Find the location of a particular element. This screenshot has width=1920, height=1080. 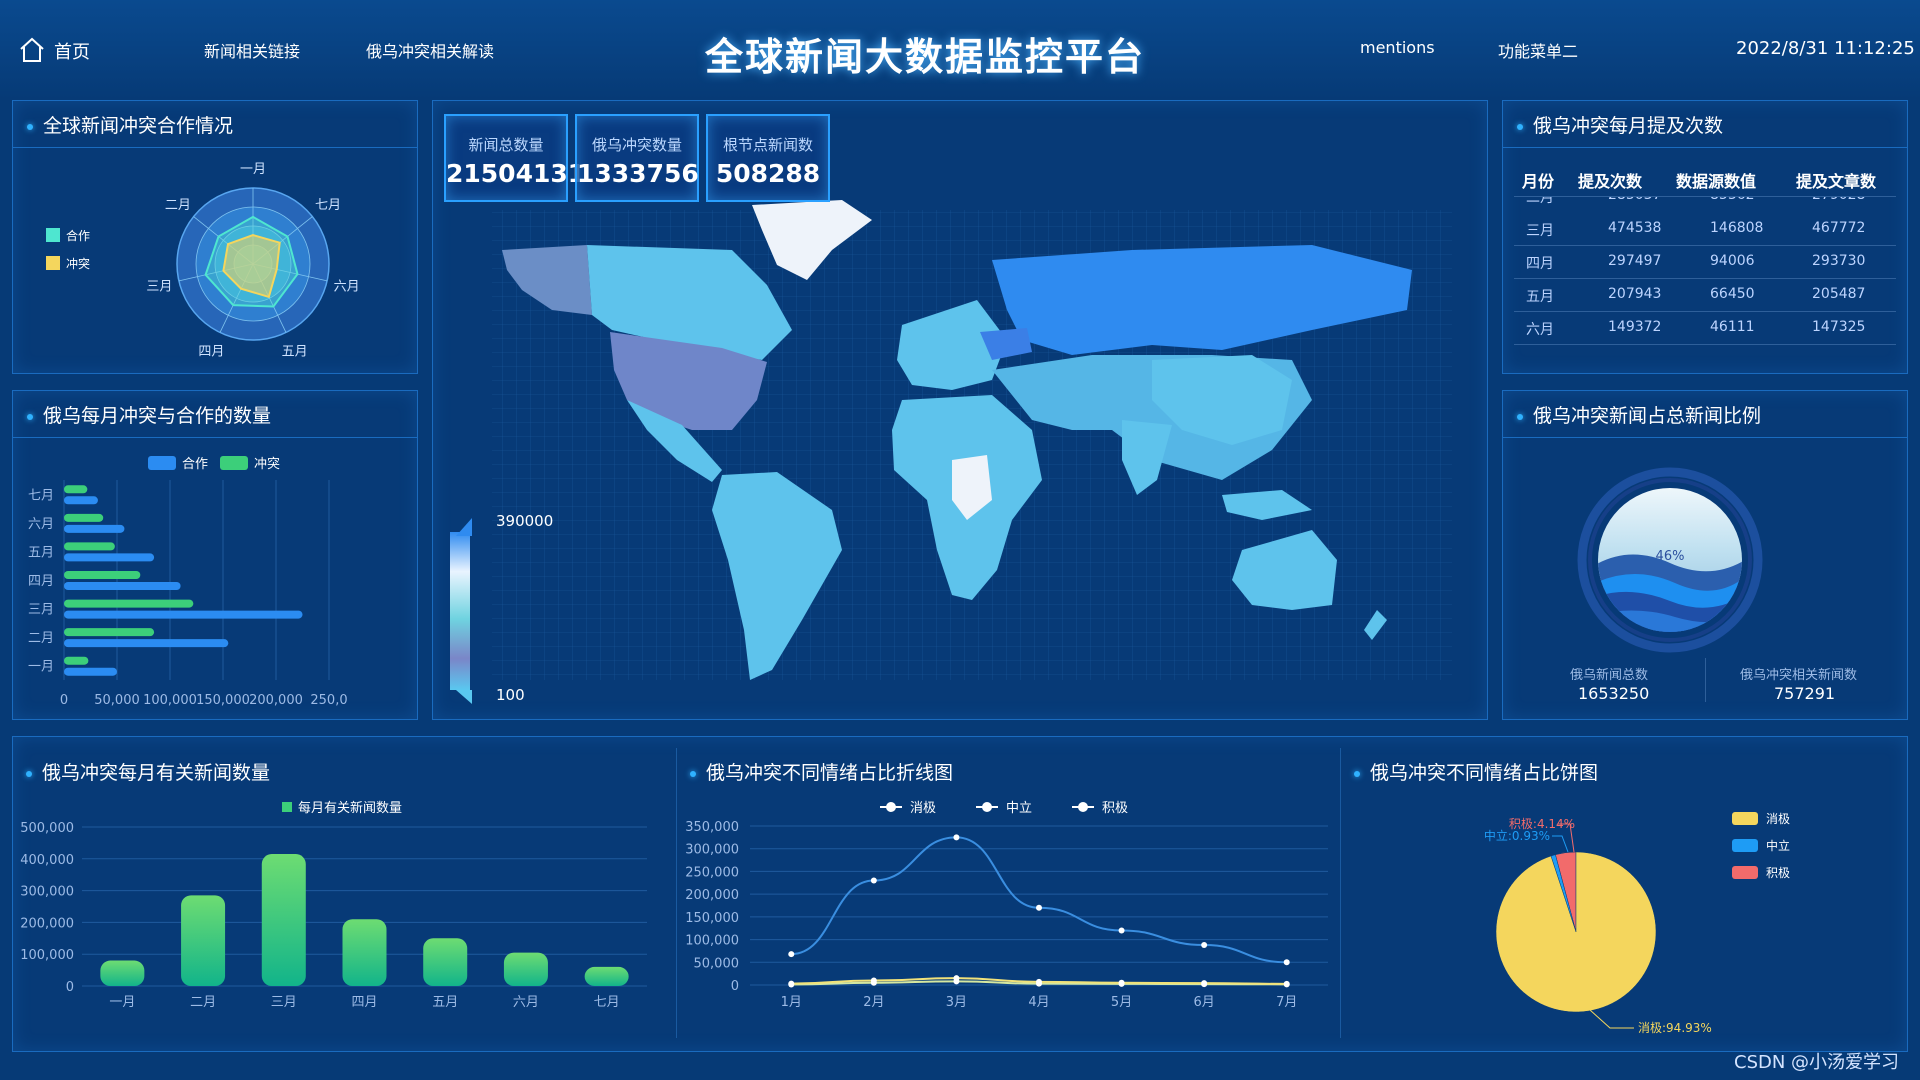

table-cell: 五月 is located at coordinates (1540, 297).